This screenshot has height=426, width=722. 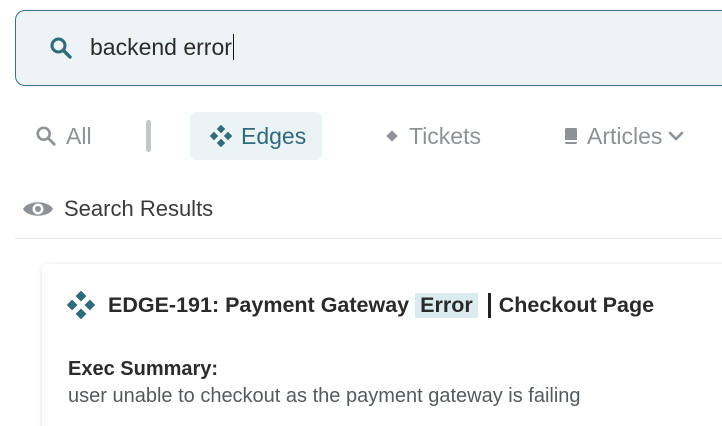 I want to click on search-query-text: backend error, so click(x=162, y=47).